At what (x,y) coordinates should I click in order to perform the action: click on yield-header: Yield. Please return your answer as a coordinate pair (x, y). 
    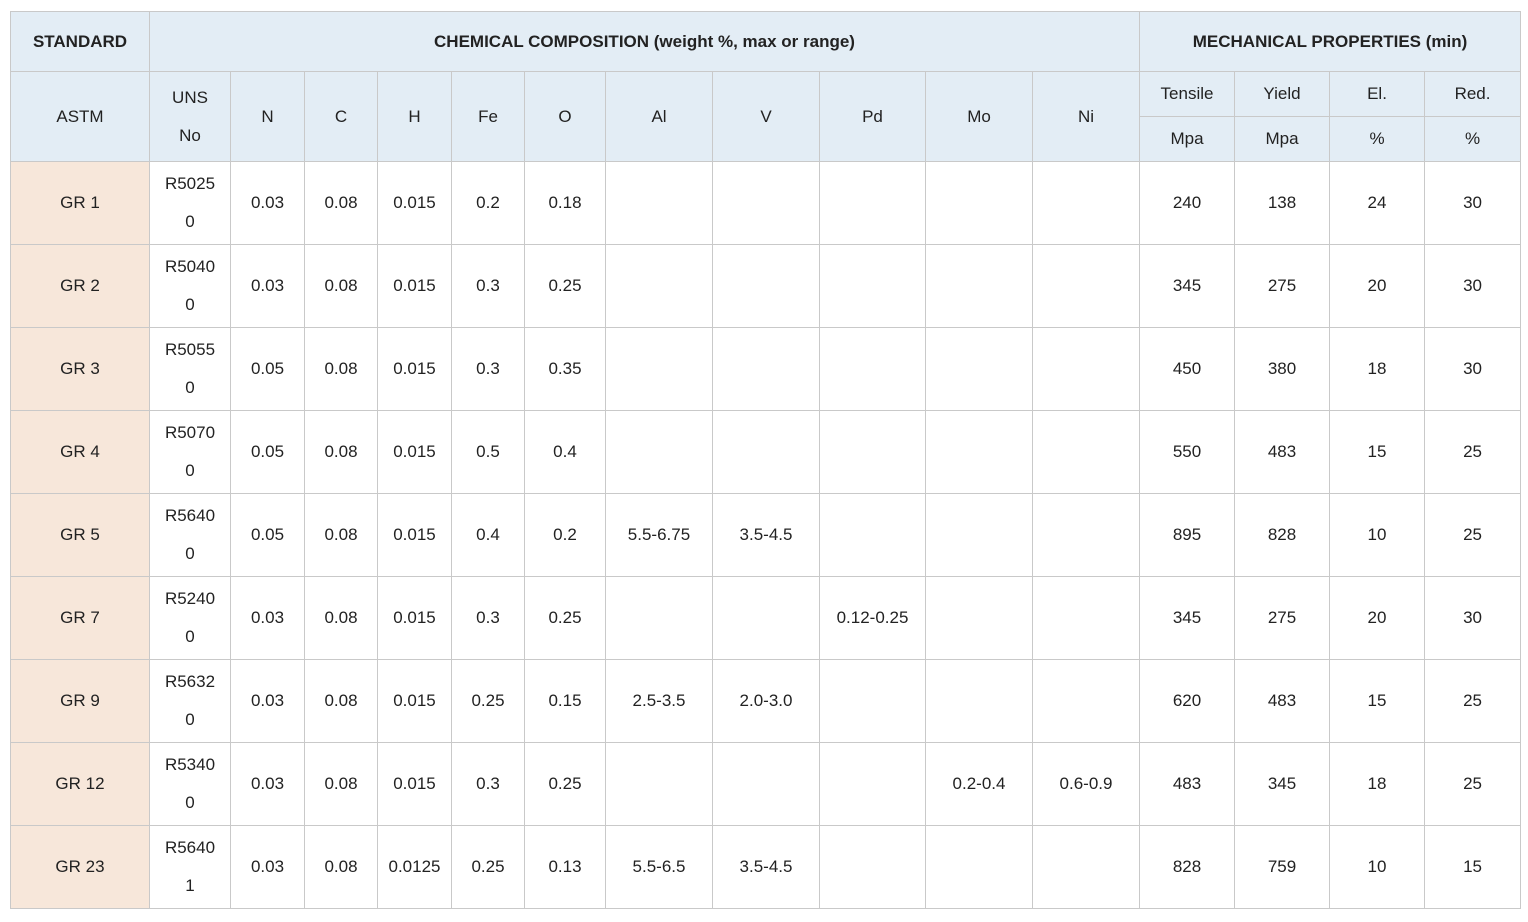
    Looking at the image, I should click on (1282, 94).